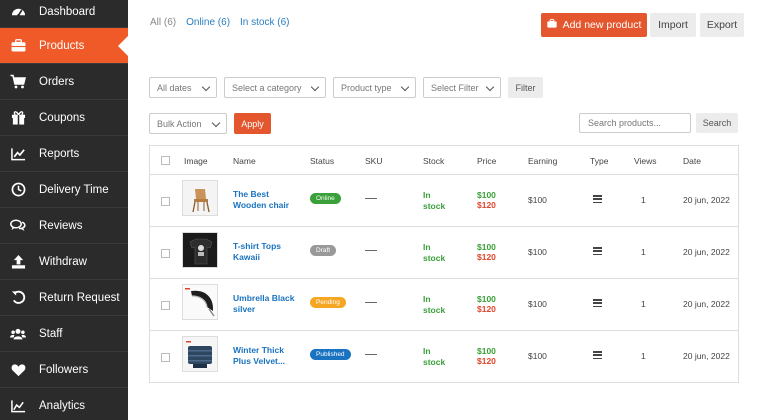 This screenshot has width=760, height=420. I want to click on sidebar-item-label: Staff, so click(51, 333).